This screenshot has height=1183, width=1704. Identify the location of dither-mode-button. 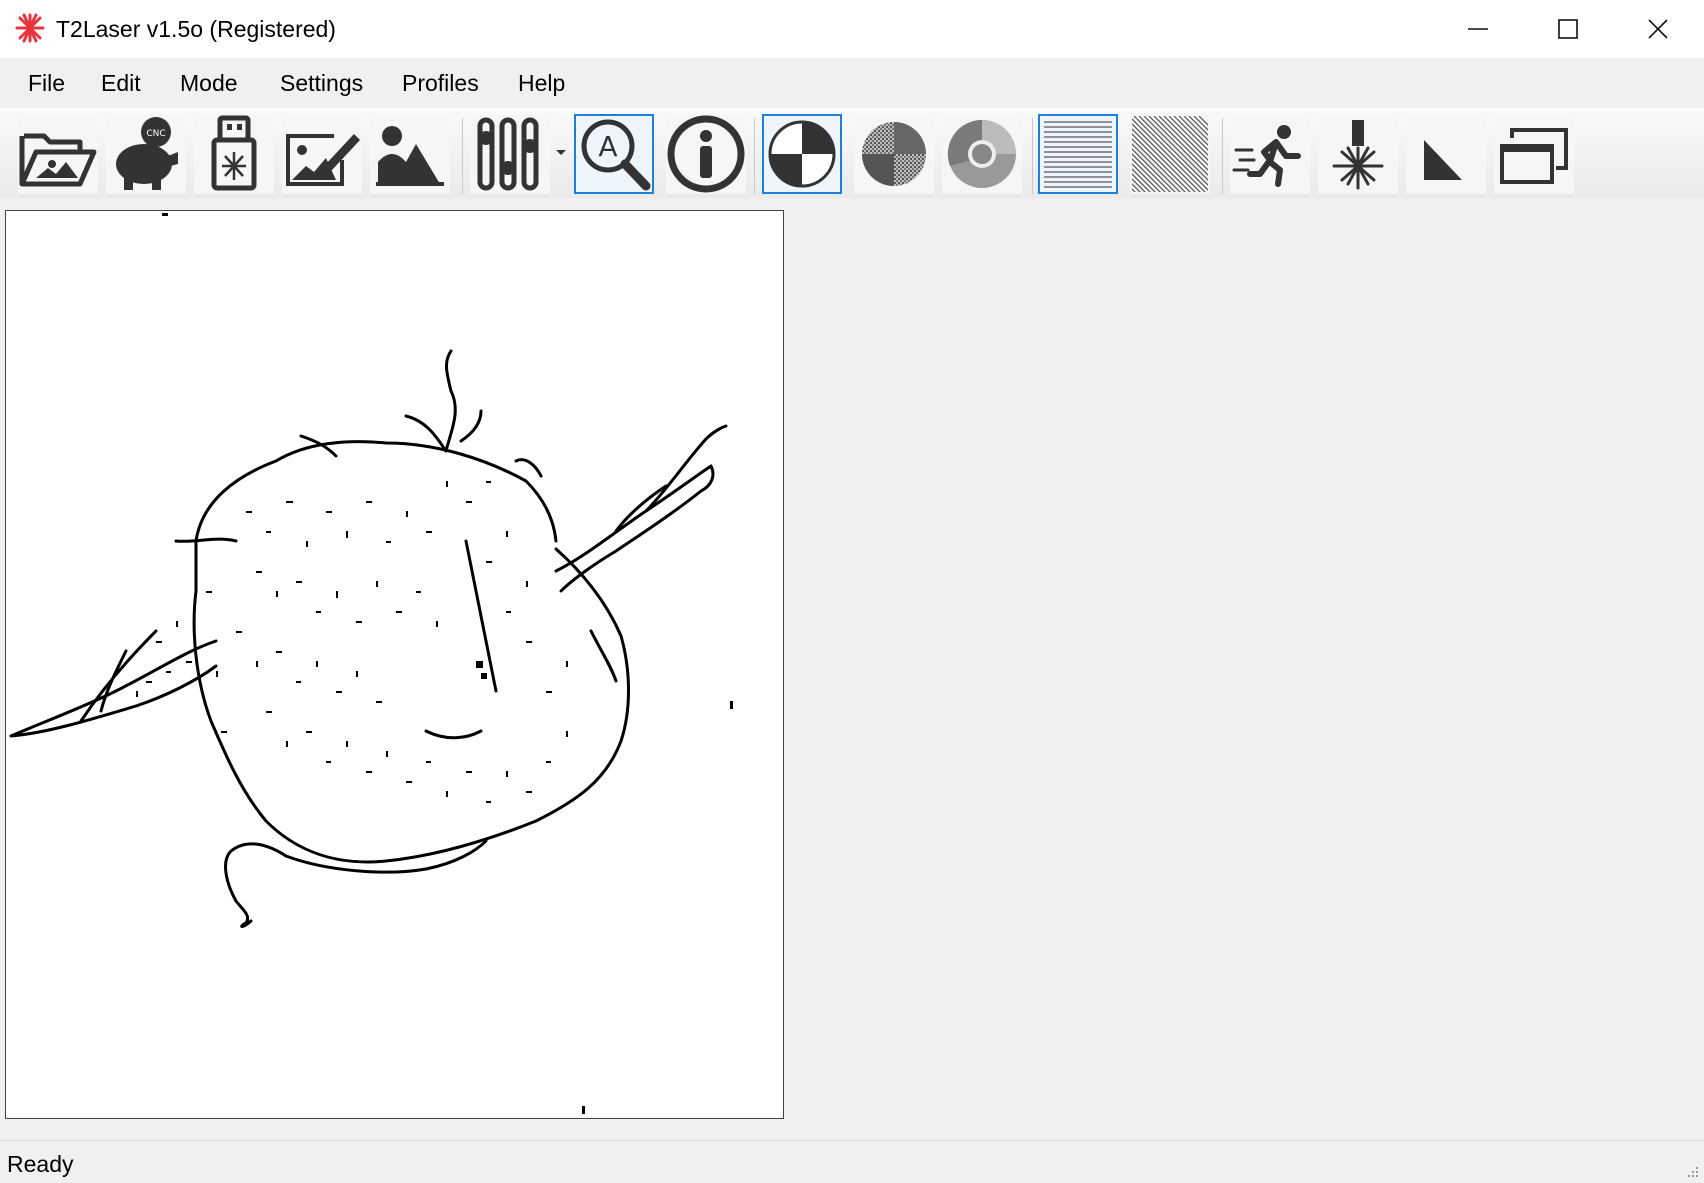
(894, 154).